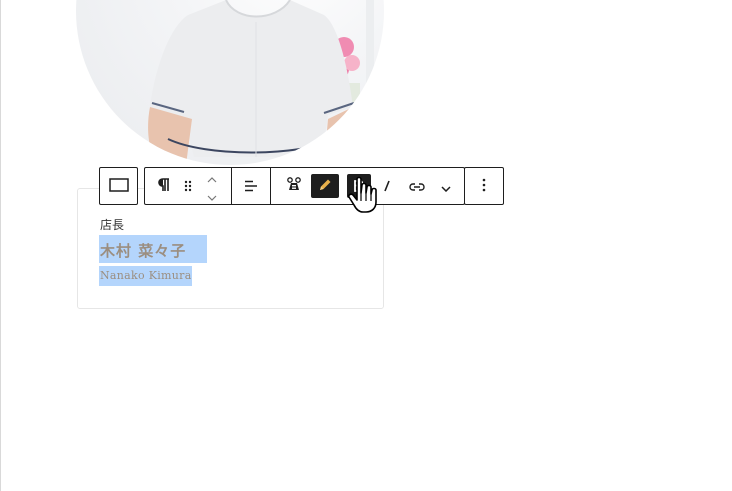  I want to click on toolset-icon, so click(294, 186).